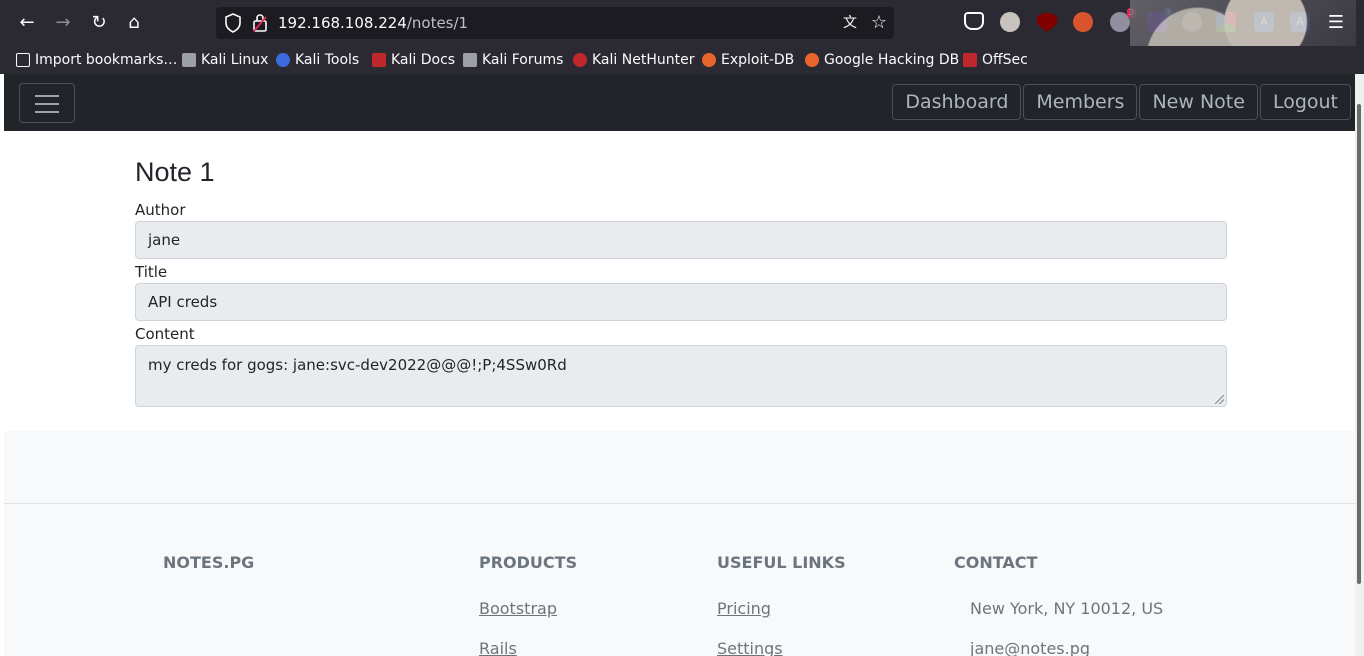 Image resolution: width=1364 pixels, height=656 pixels. What do you see at coordinates (63, 23) in the screenshot?
I see `forward-arrow-icon: →` at bounding box center [63, 23].